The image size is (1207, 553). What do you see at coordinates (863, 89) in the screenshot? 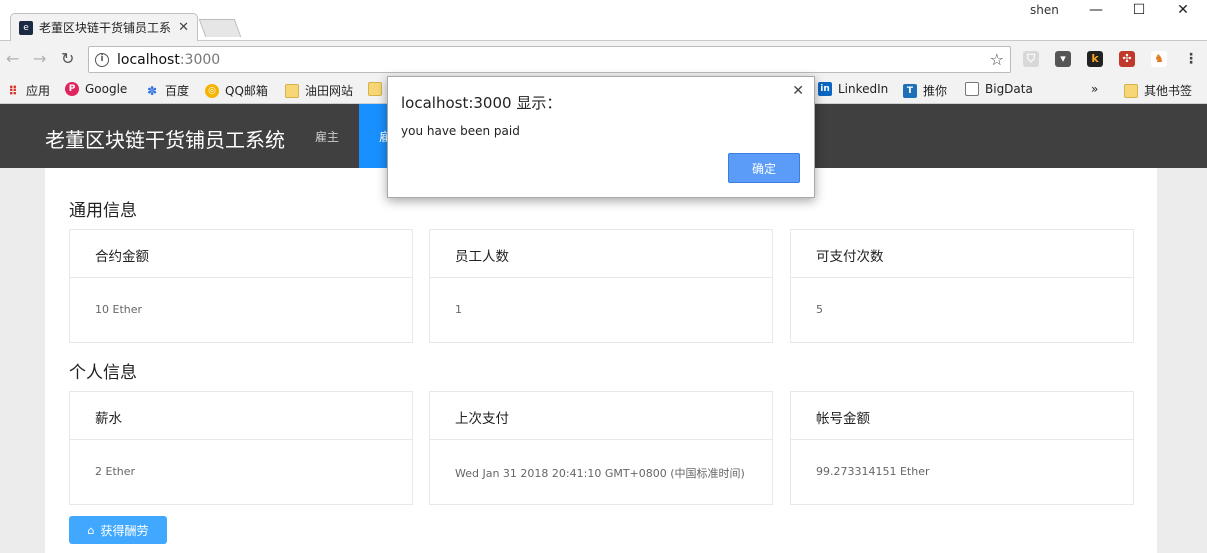
I see `bookmark-label: LinkedIn` at bounding box center [863, 89].